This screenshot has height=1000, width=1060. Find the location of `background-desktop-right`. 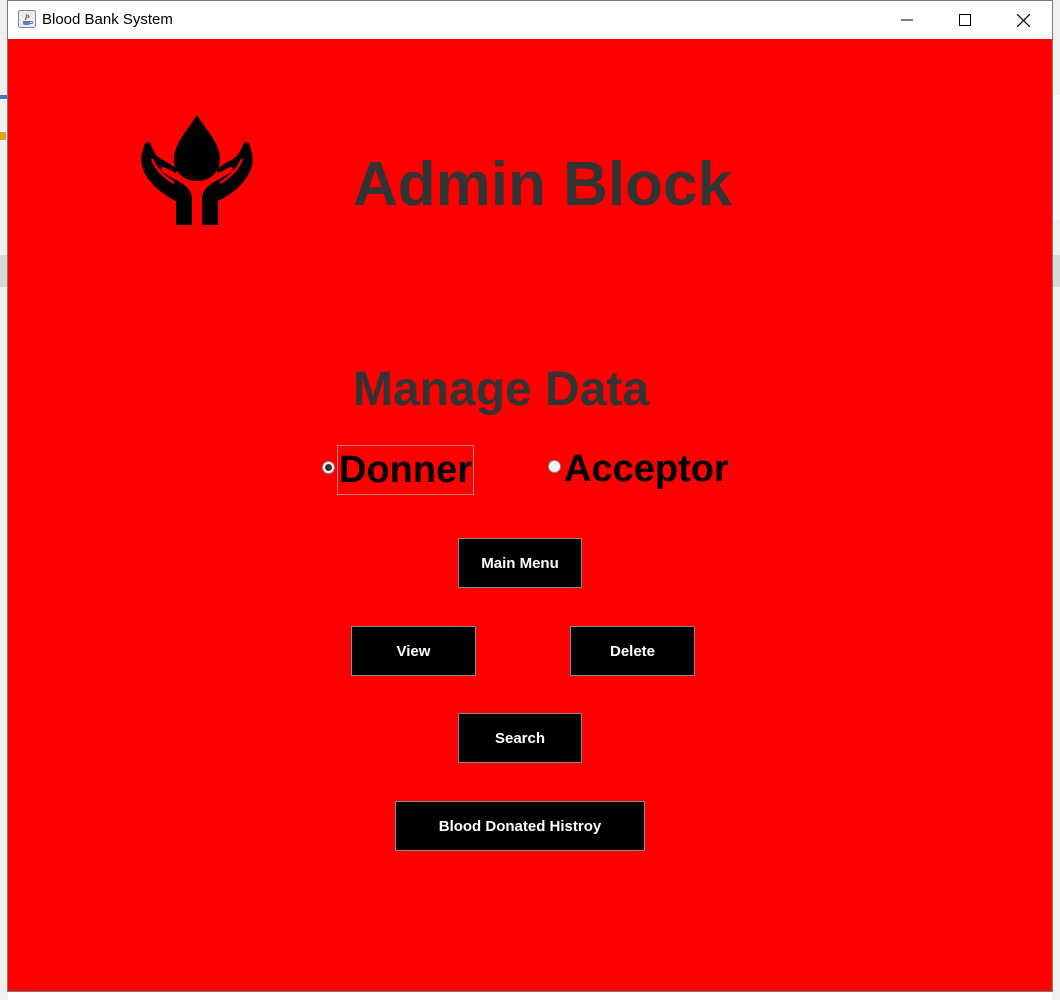

background-desktop-right is located at coordinates (1055, 500).